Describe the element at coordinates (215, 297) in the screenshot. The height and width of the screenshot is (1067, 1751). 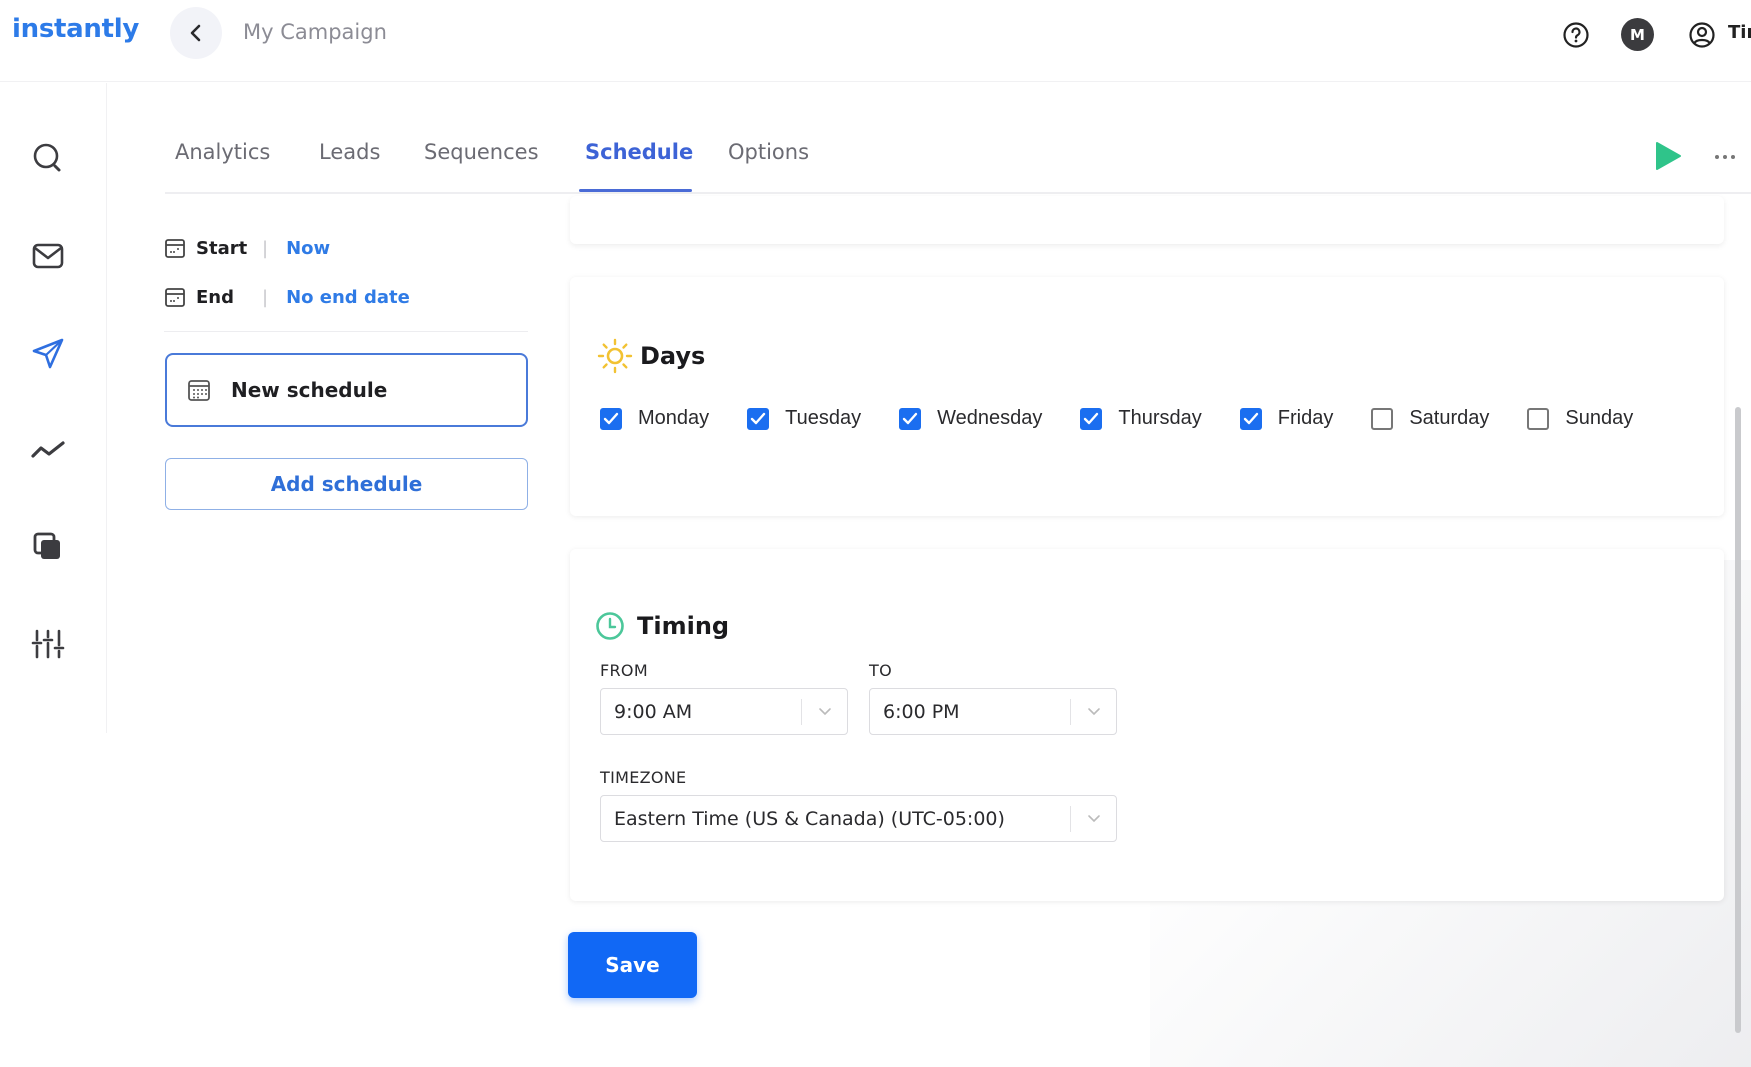
I see `end-label: End` at that location.